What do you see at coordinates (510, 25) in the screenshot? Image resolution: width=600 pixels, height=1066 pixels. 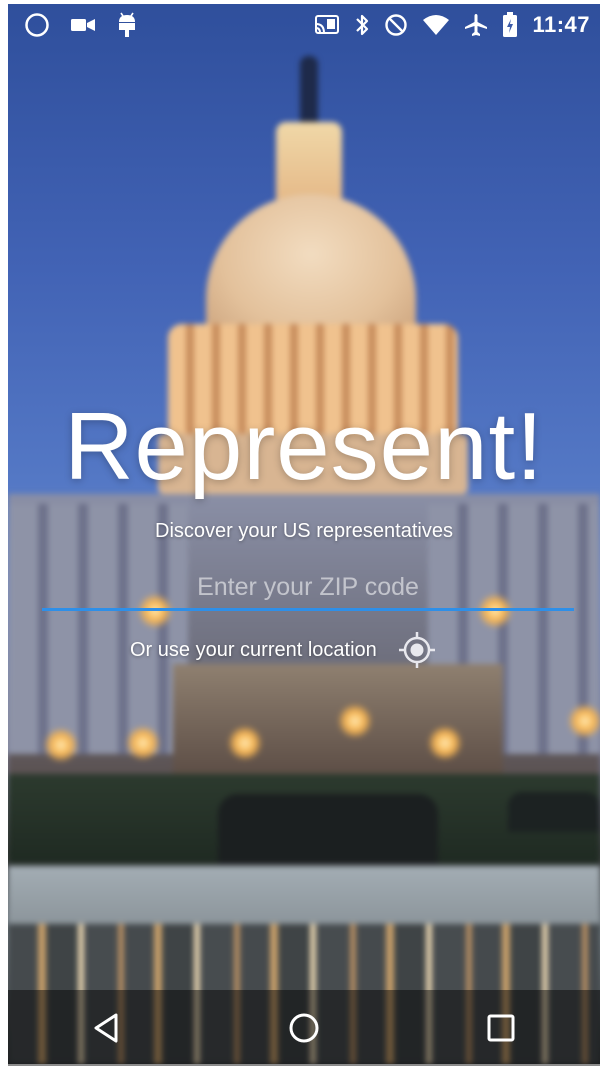 I see `battery-charging-icon` at bounding box center [510, 25].